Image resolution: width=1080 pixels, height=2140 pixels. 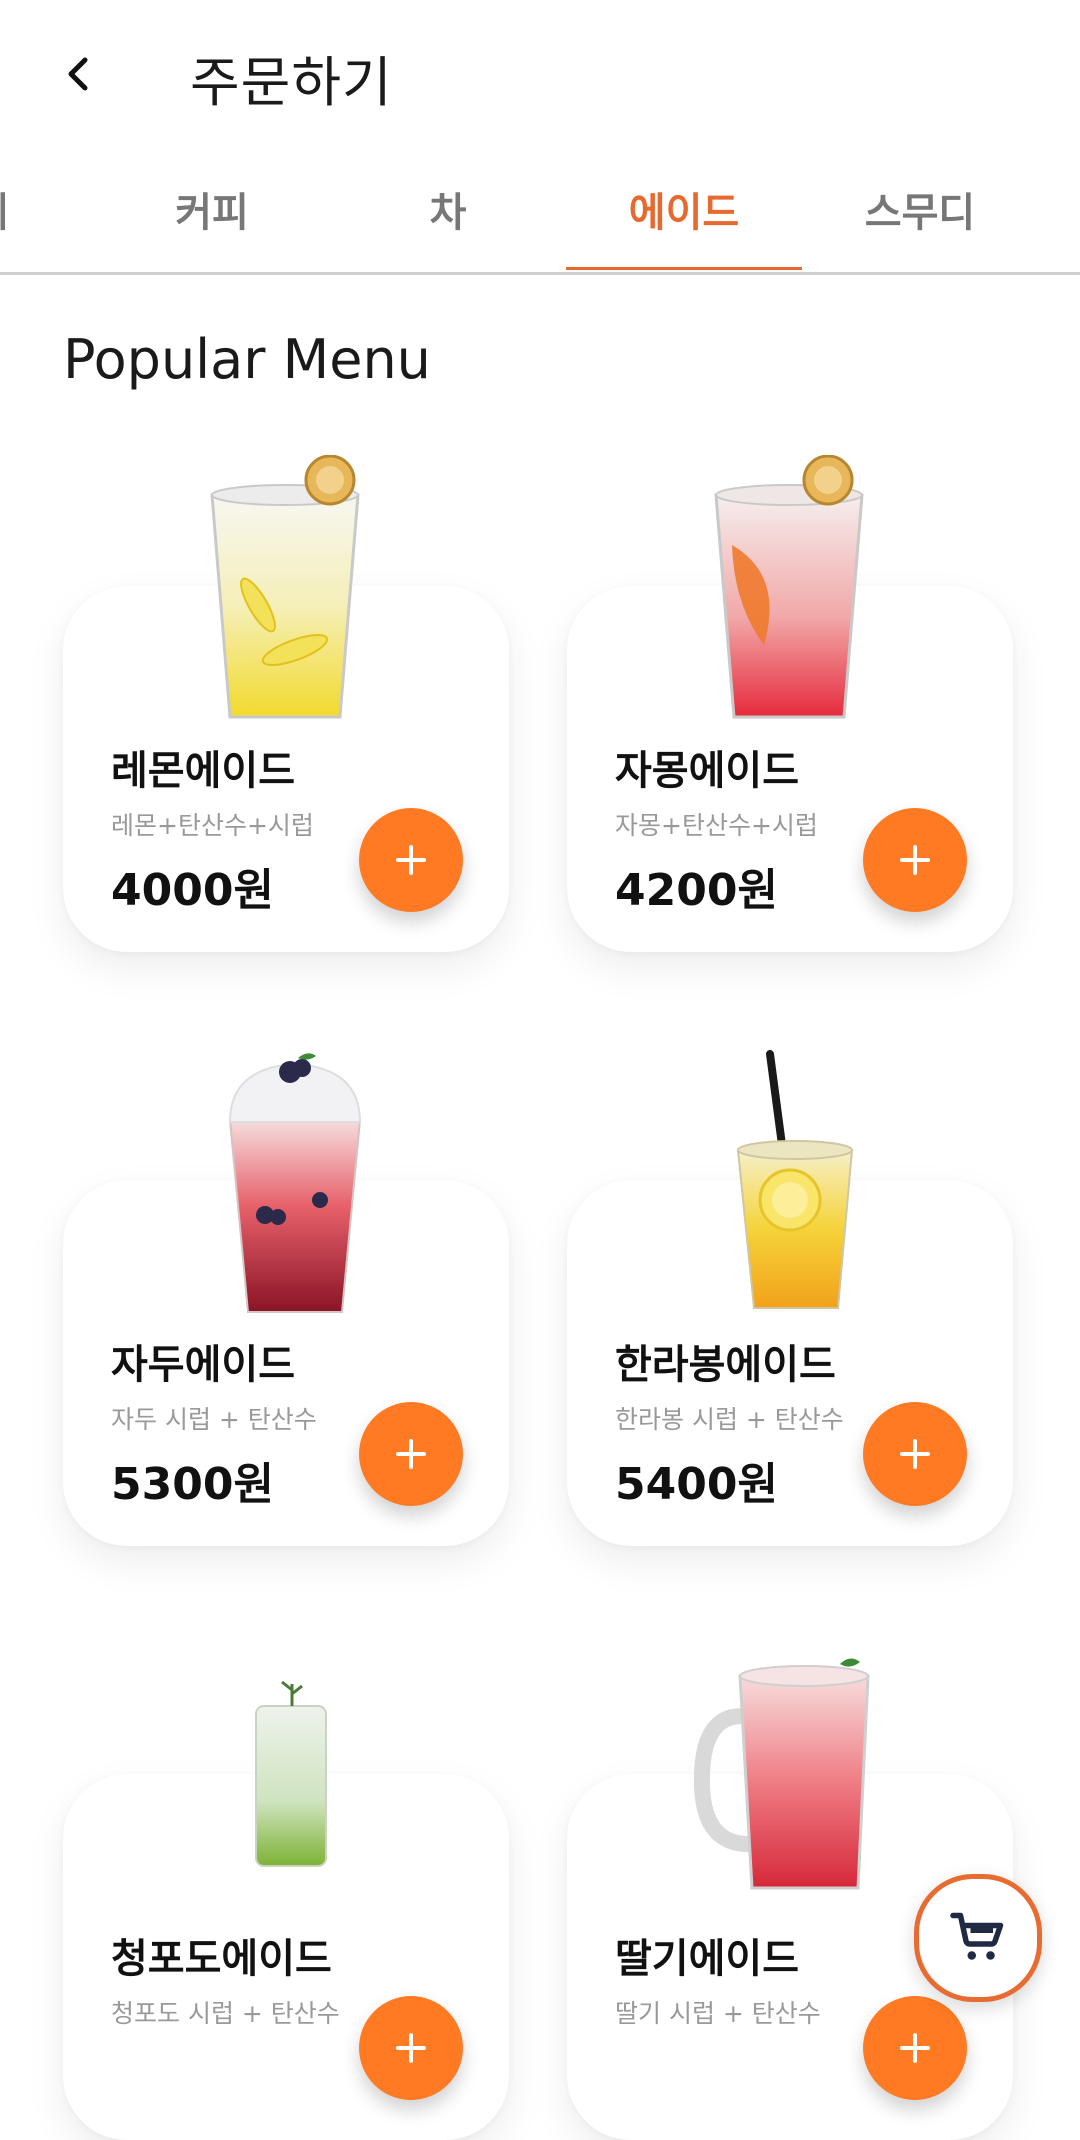 I want to click on menu-item-price: 5300원, so click(x=192, y=1484).